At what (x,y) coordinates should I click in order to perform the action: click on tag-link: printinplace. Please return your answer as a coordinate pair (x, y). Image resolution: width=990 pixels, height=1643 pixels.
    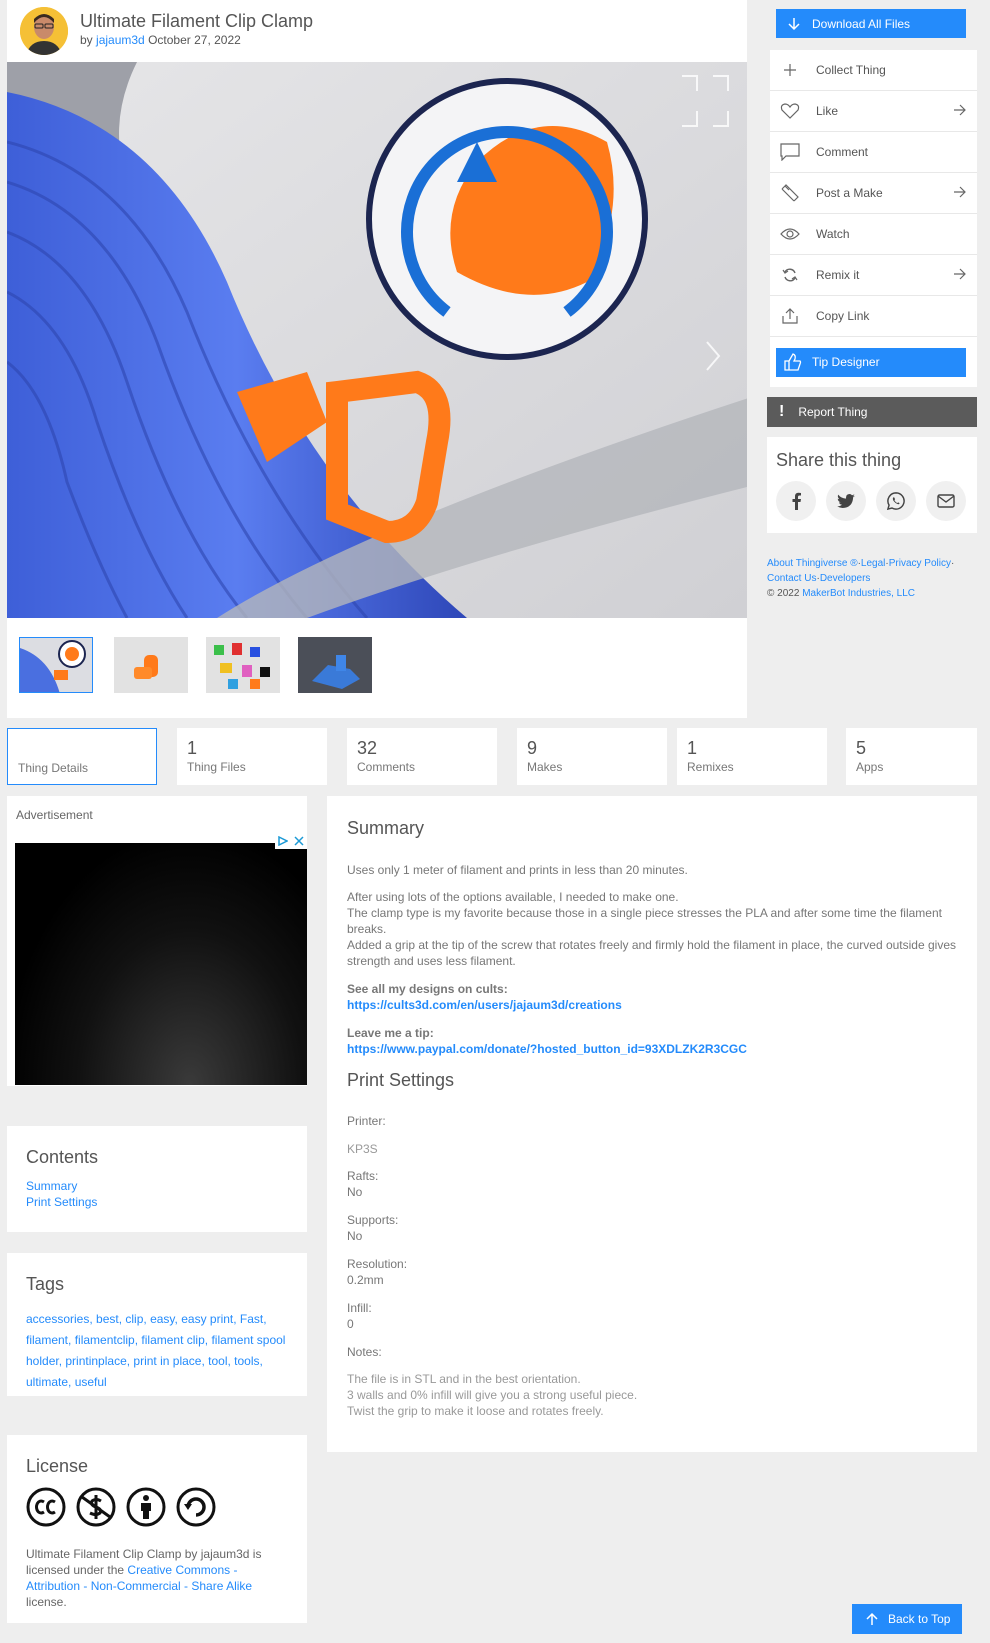
    Looking at the image, I should click on (95, 1361).